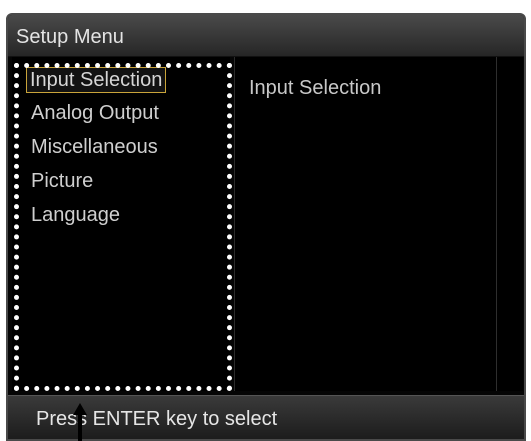  I want to click on menu-item-analog-output: Analog Output, so click(95, 113).